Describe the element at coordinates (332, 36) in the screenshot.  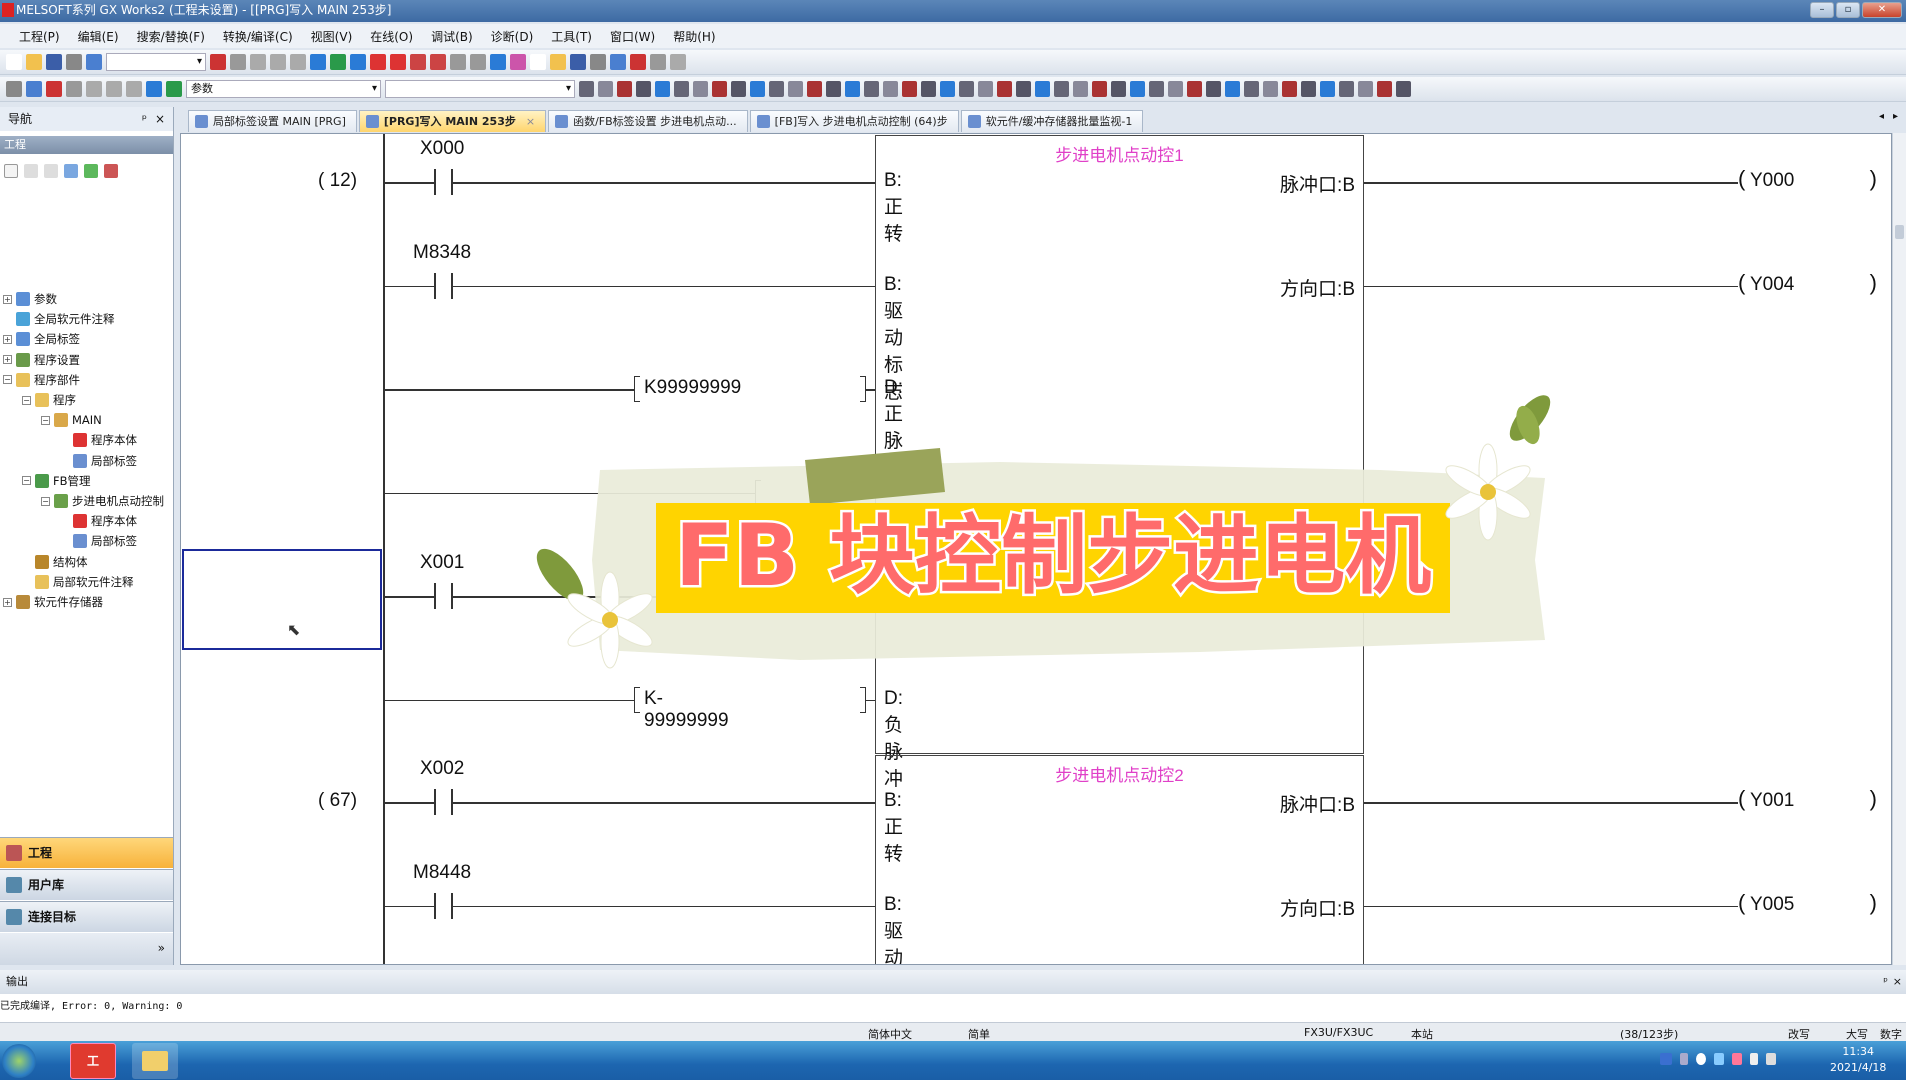
I see `menu-item: 视图(V)` at that location.